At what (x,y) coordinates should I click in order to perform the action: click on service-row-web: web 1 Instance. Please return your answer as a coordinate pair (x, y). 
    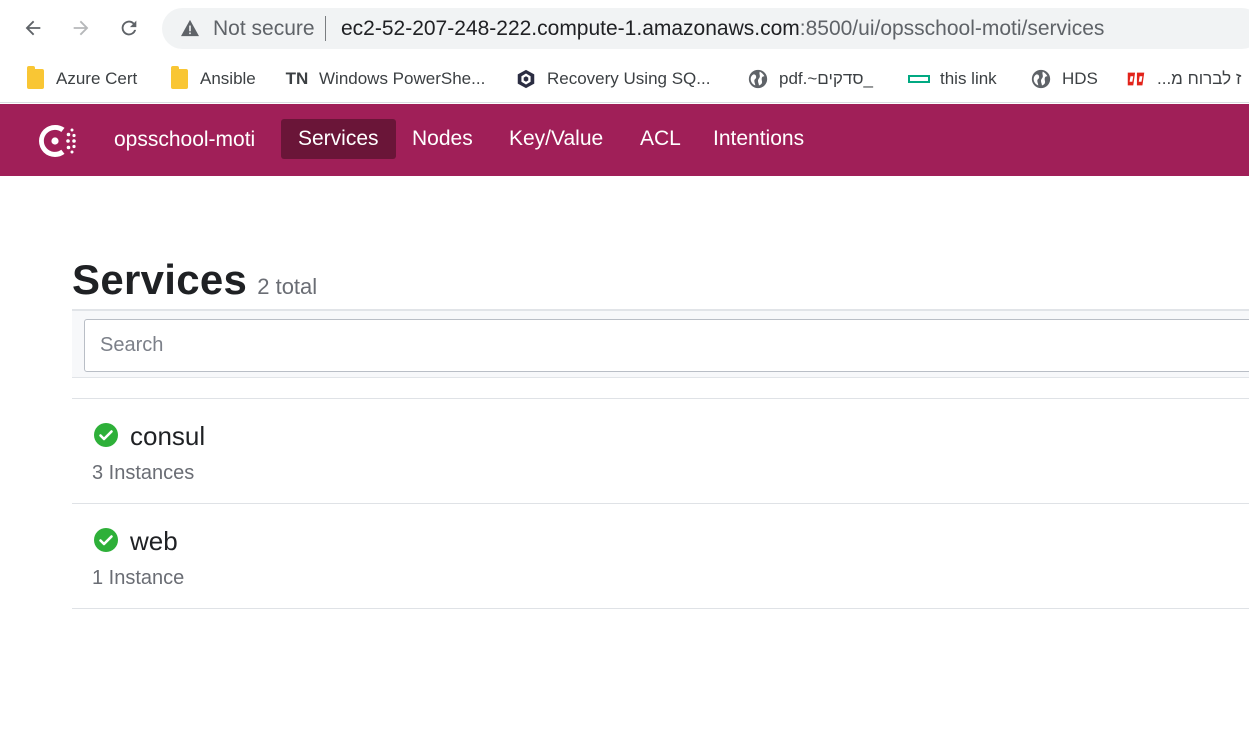
    Looking at the image, I should click on (660, 556).